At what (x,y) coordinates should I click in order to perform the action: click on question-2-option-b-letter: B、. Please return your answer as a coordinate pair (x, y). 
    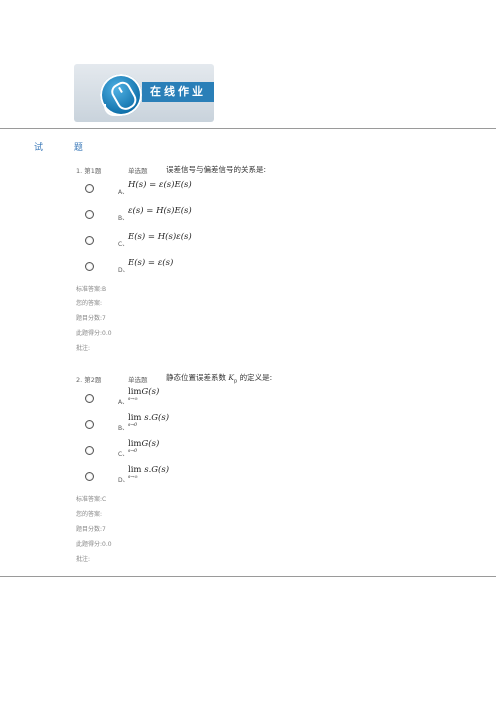
    Looking at the image, I should click on (123, 428).